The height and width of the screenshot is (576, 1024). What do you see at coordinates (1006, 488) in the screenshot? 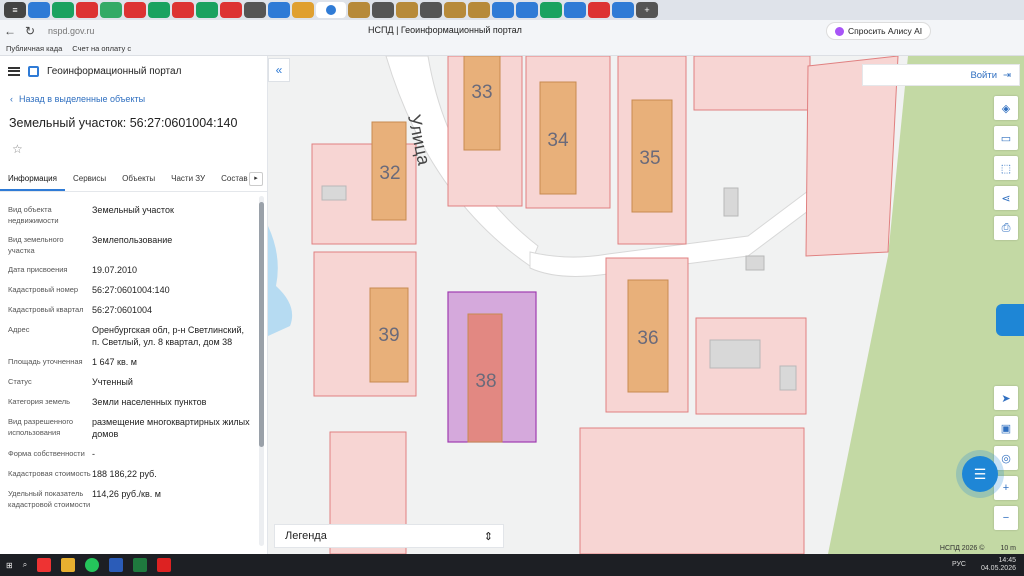
I see `zoom-in-icon: +` at bounding box center [1006, 488].